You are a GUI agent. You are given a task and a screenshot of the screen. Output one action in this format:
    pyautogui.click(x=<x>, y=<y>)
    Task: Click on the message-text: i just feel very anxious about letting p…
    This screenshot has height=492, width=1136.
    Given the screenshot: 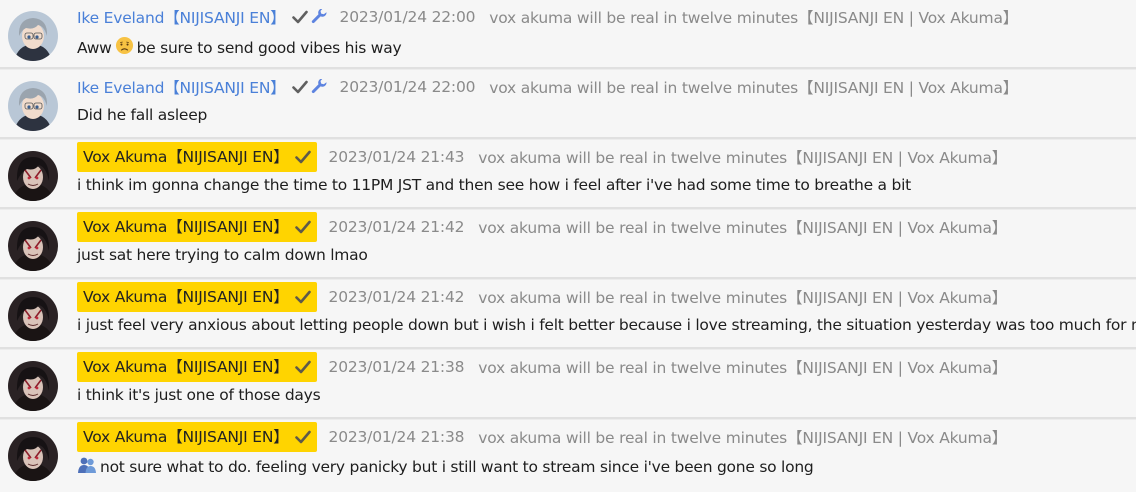 What is the action you would take?
    pyautogui.click(x=606, y=325)
    